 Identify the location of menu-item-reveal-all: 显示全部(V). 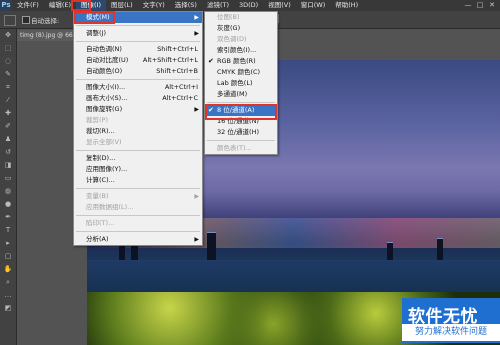
(138, 142).